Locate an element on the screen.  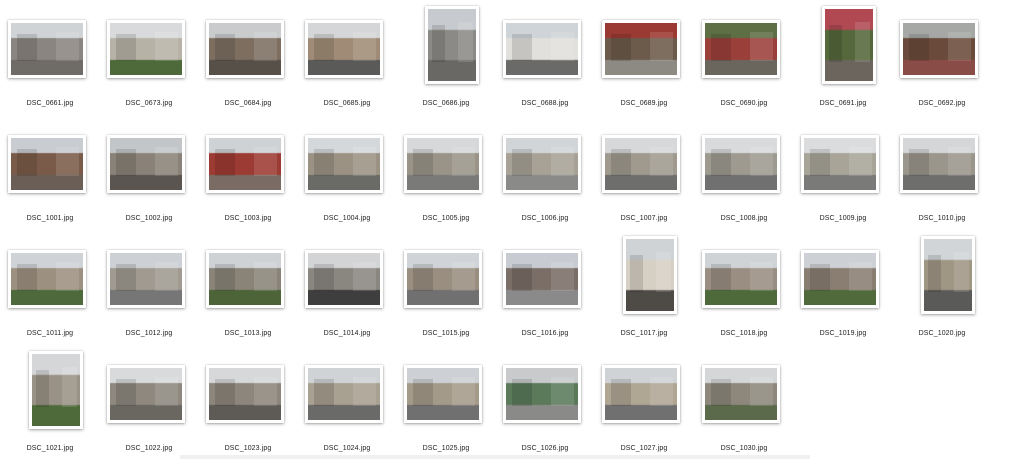
file-item: DSC_1023.jpg is located at coordinates (248, 406).